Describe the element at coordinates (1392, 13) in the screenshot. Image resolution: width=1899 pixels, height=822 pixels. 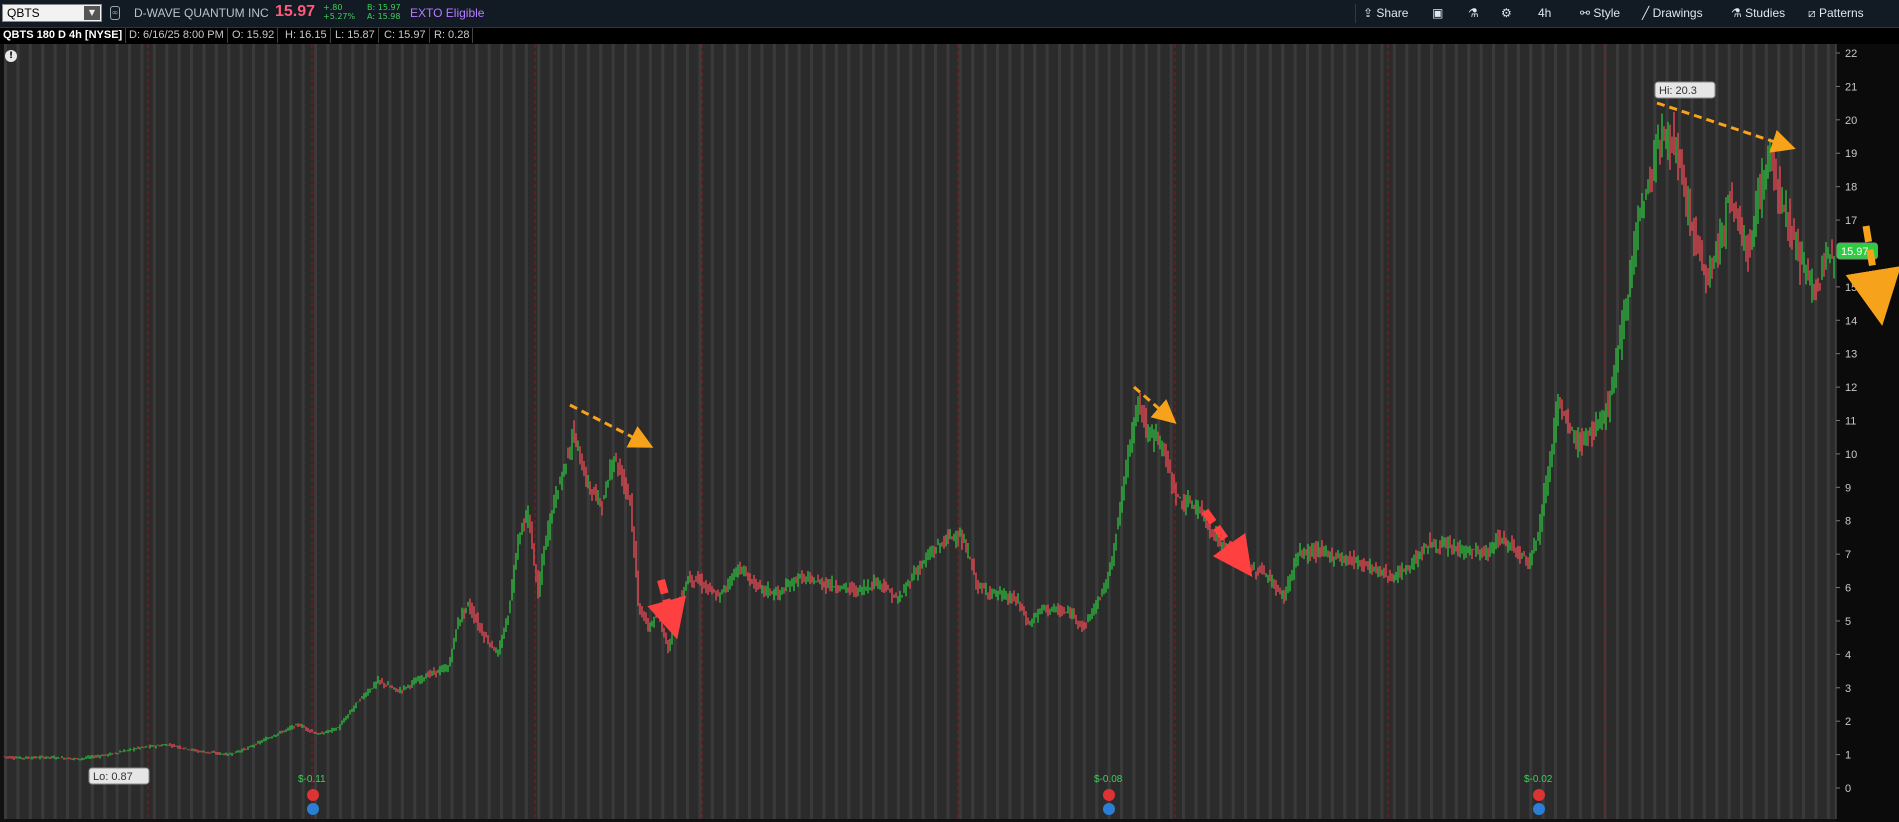
I see `share-label: Share` at that location.